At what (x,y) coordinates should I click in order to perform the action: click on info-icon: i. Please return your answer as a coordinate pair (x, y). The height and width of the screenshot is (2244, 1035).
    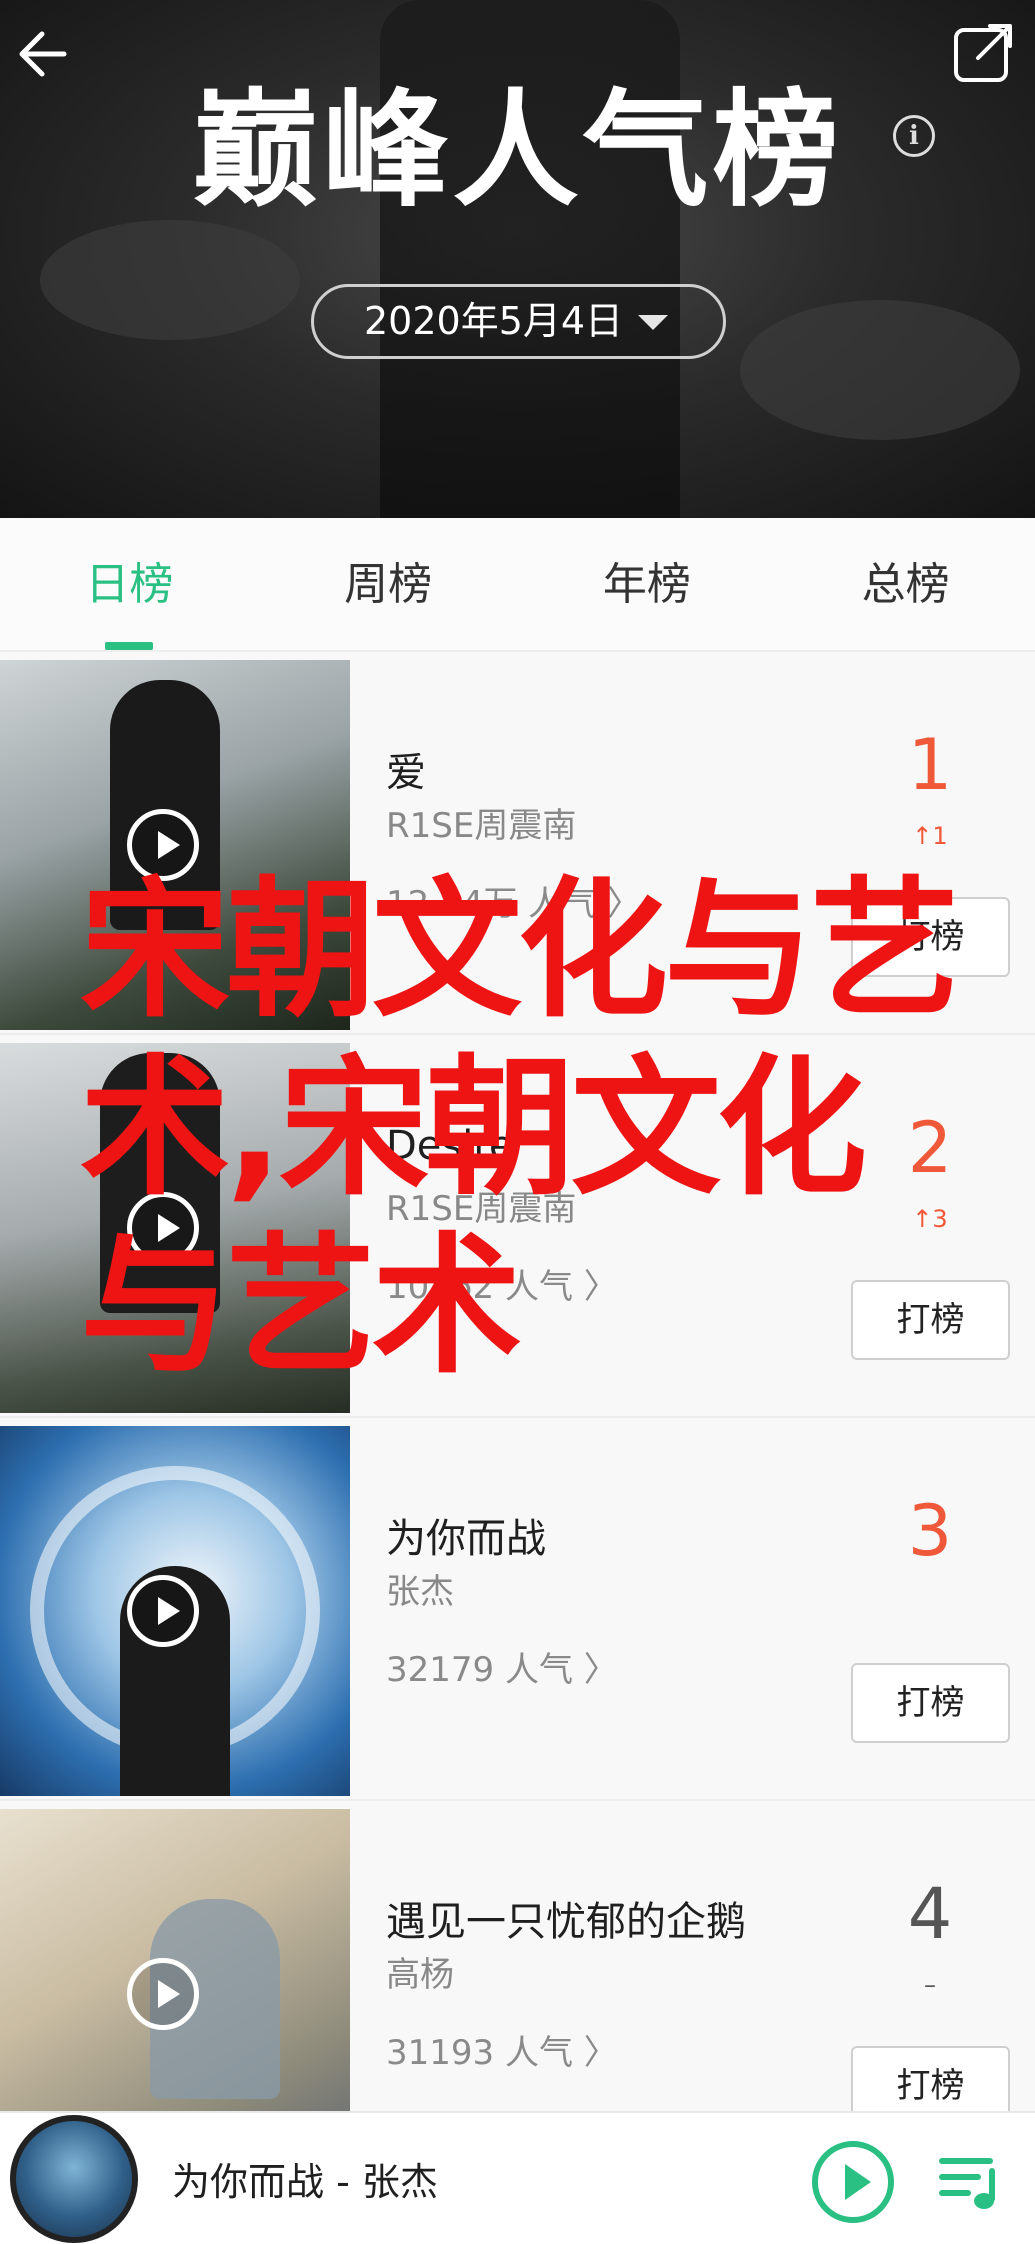
    Looking at the image, I should click on (914, 136).